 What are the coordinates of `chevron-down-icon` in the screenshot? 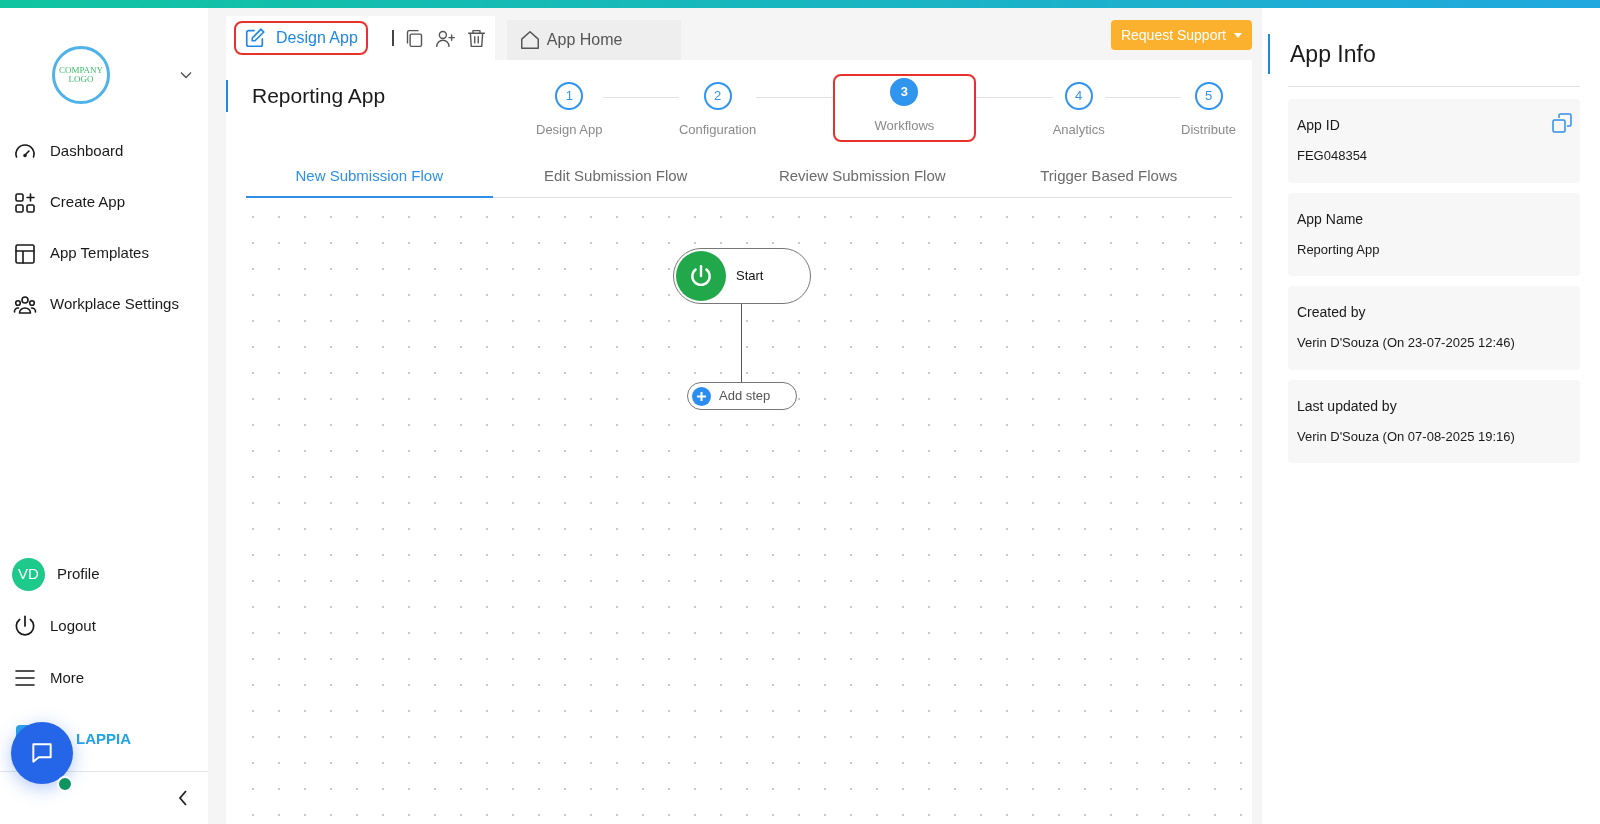 It's located at (186, 75).